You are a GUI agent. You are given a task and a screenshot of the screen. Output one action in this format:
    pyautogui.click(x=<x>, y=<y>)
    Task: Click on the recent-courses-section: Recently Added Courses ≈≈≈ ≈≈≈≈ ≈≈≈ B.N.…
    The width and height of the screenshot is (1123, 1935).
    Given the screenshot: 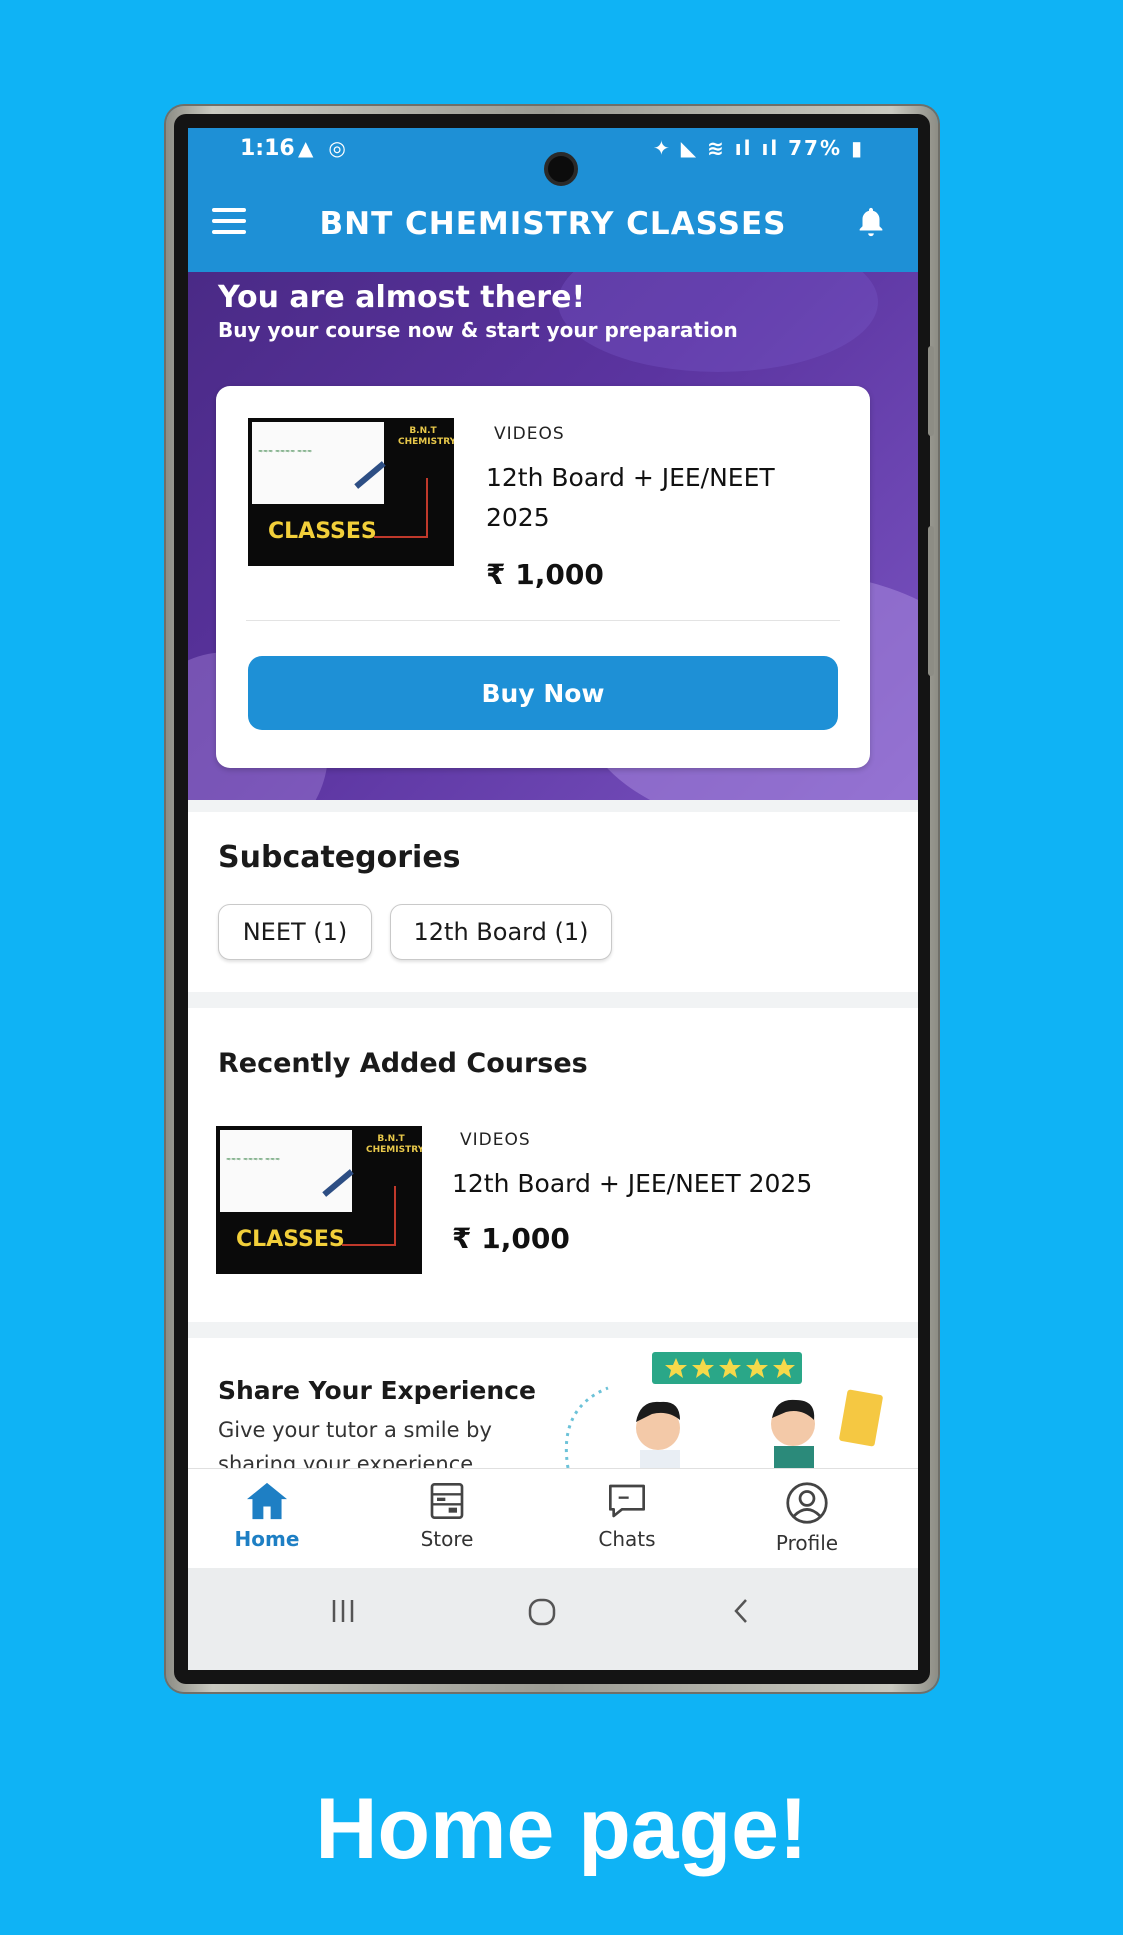 What is the action you would take?
    pyautogui.click(x=553, y=1165)
    